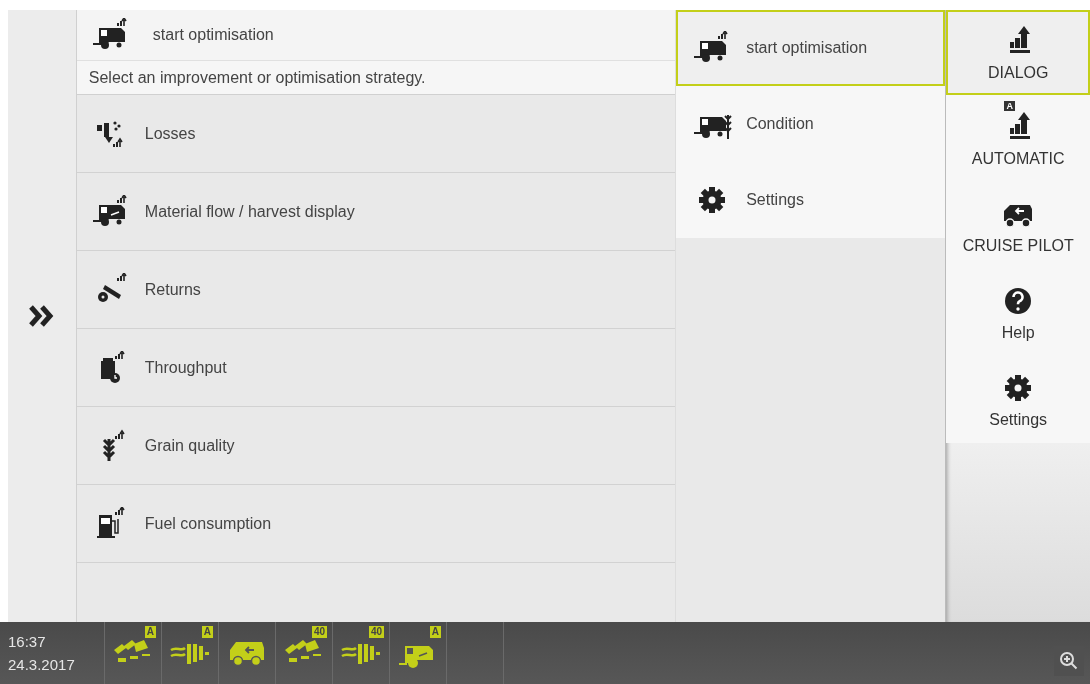  I want to click on date-text: 24.3.2017, so click(42, 664).